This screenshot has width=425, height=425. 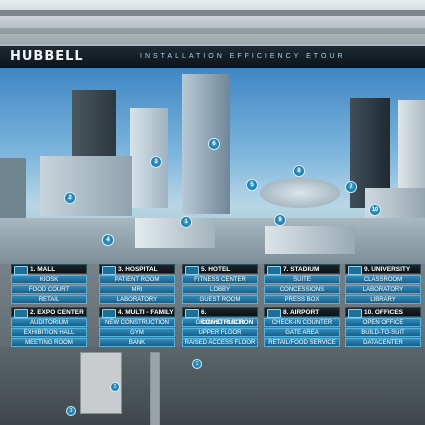 I want to click on building, so click(x=13, y=188).